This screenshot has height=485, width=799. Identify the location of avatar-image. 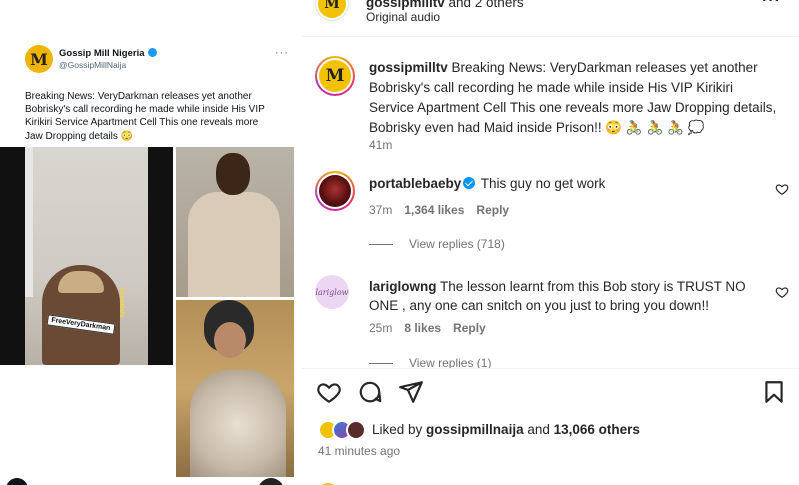
(335, 191).